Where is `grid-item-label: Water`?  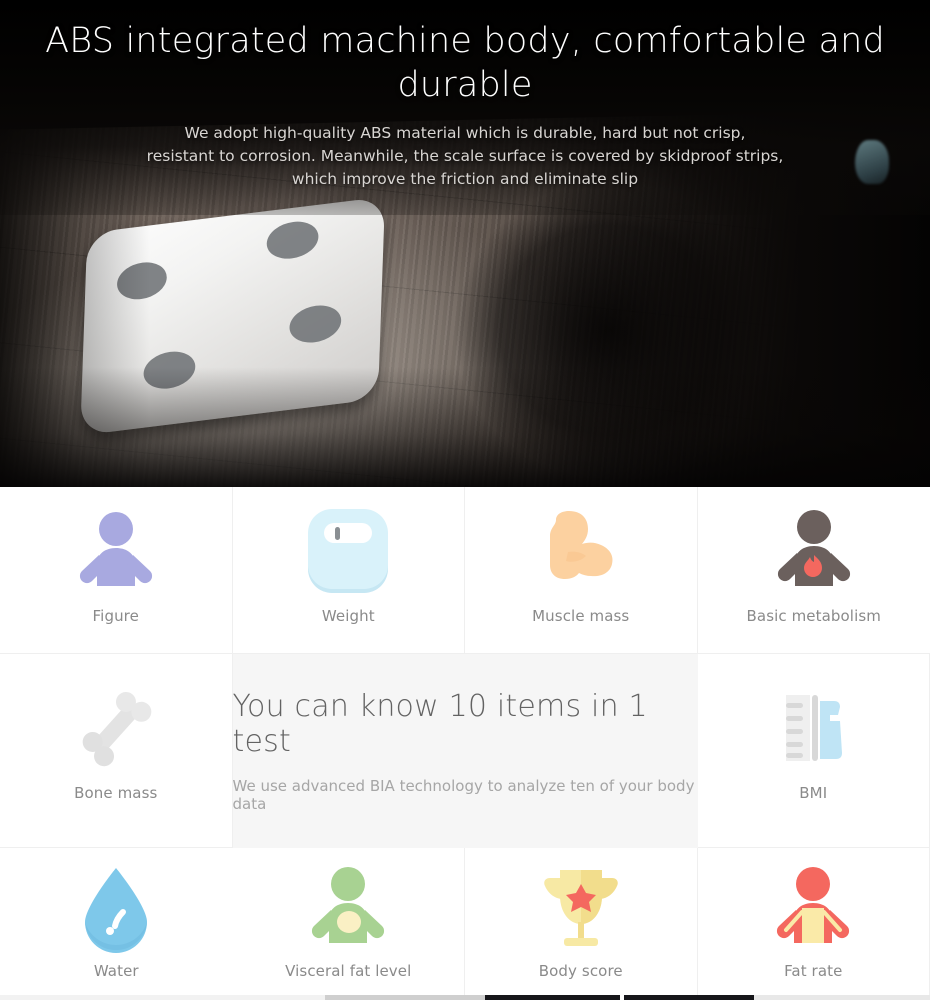 grid-item-label: Water is located at coordinates (116, 971).